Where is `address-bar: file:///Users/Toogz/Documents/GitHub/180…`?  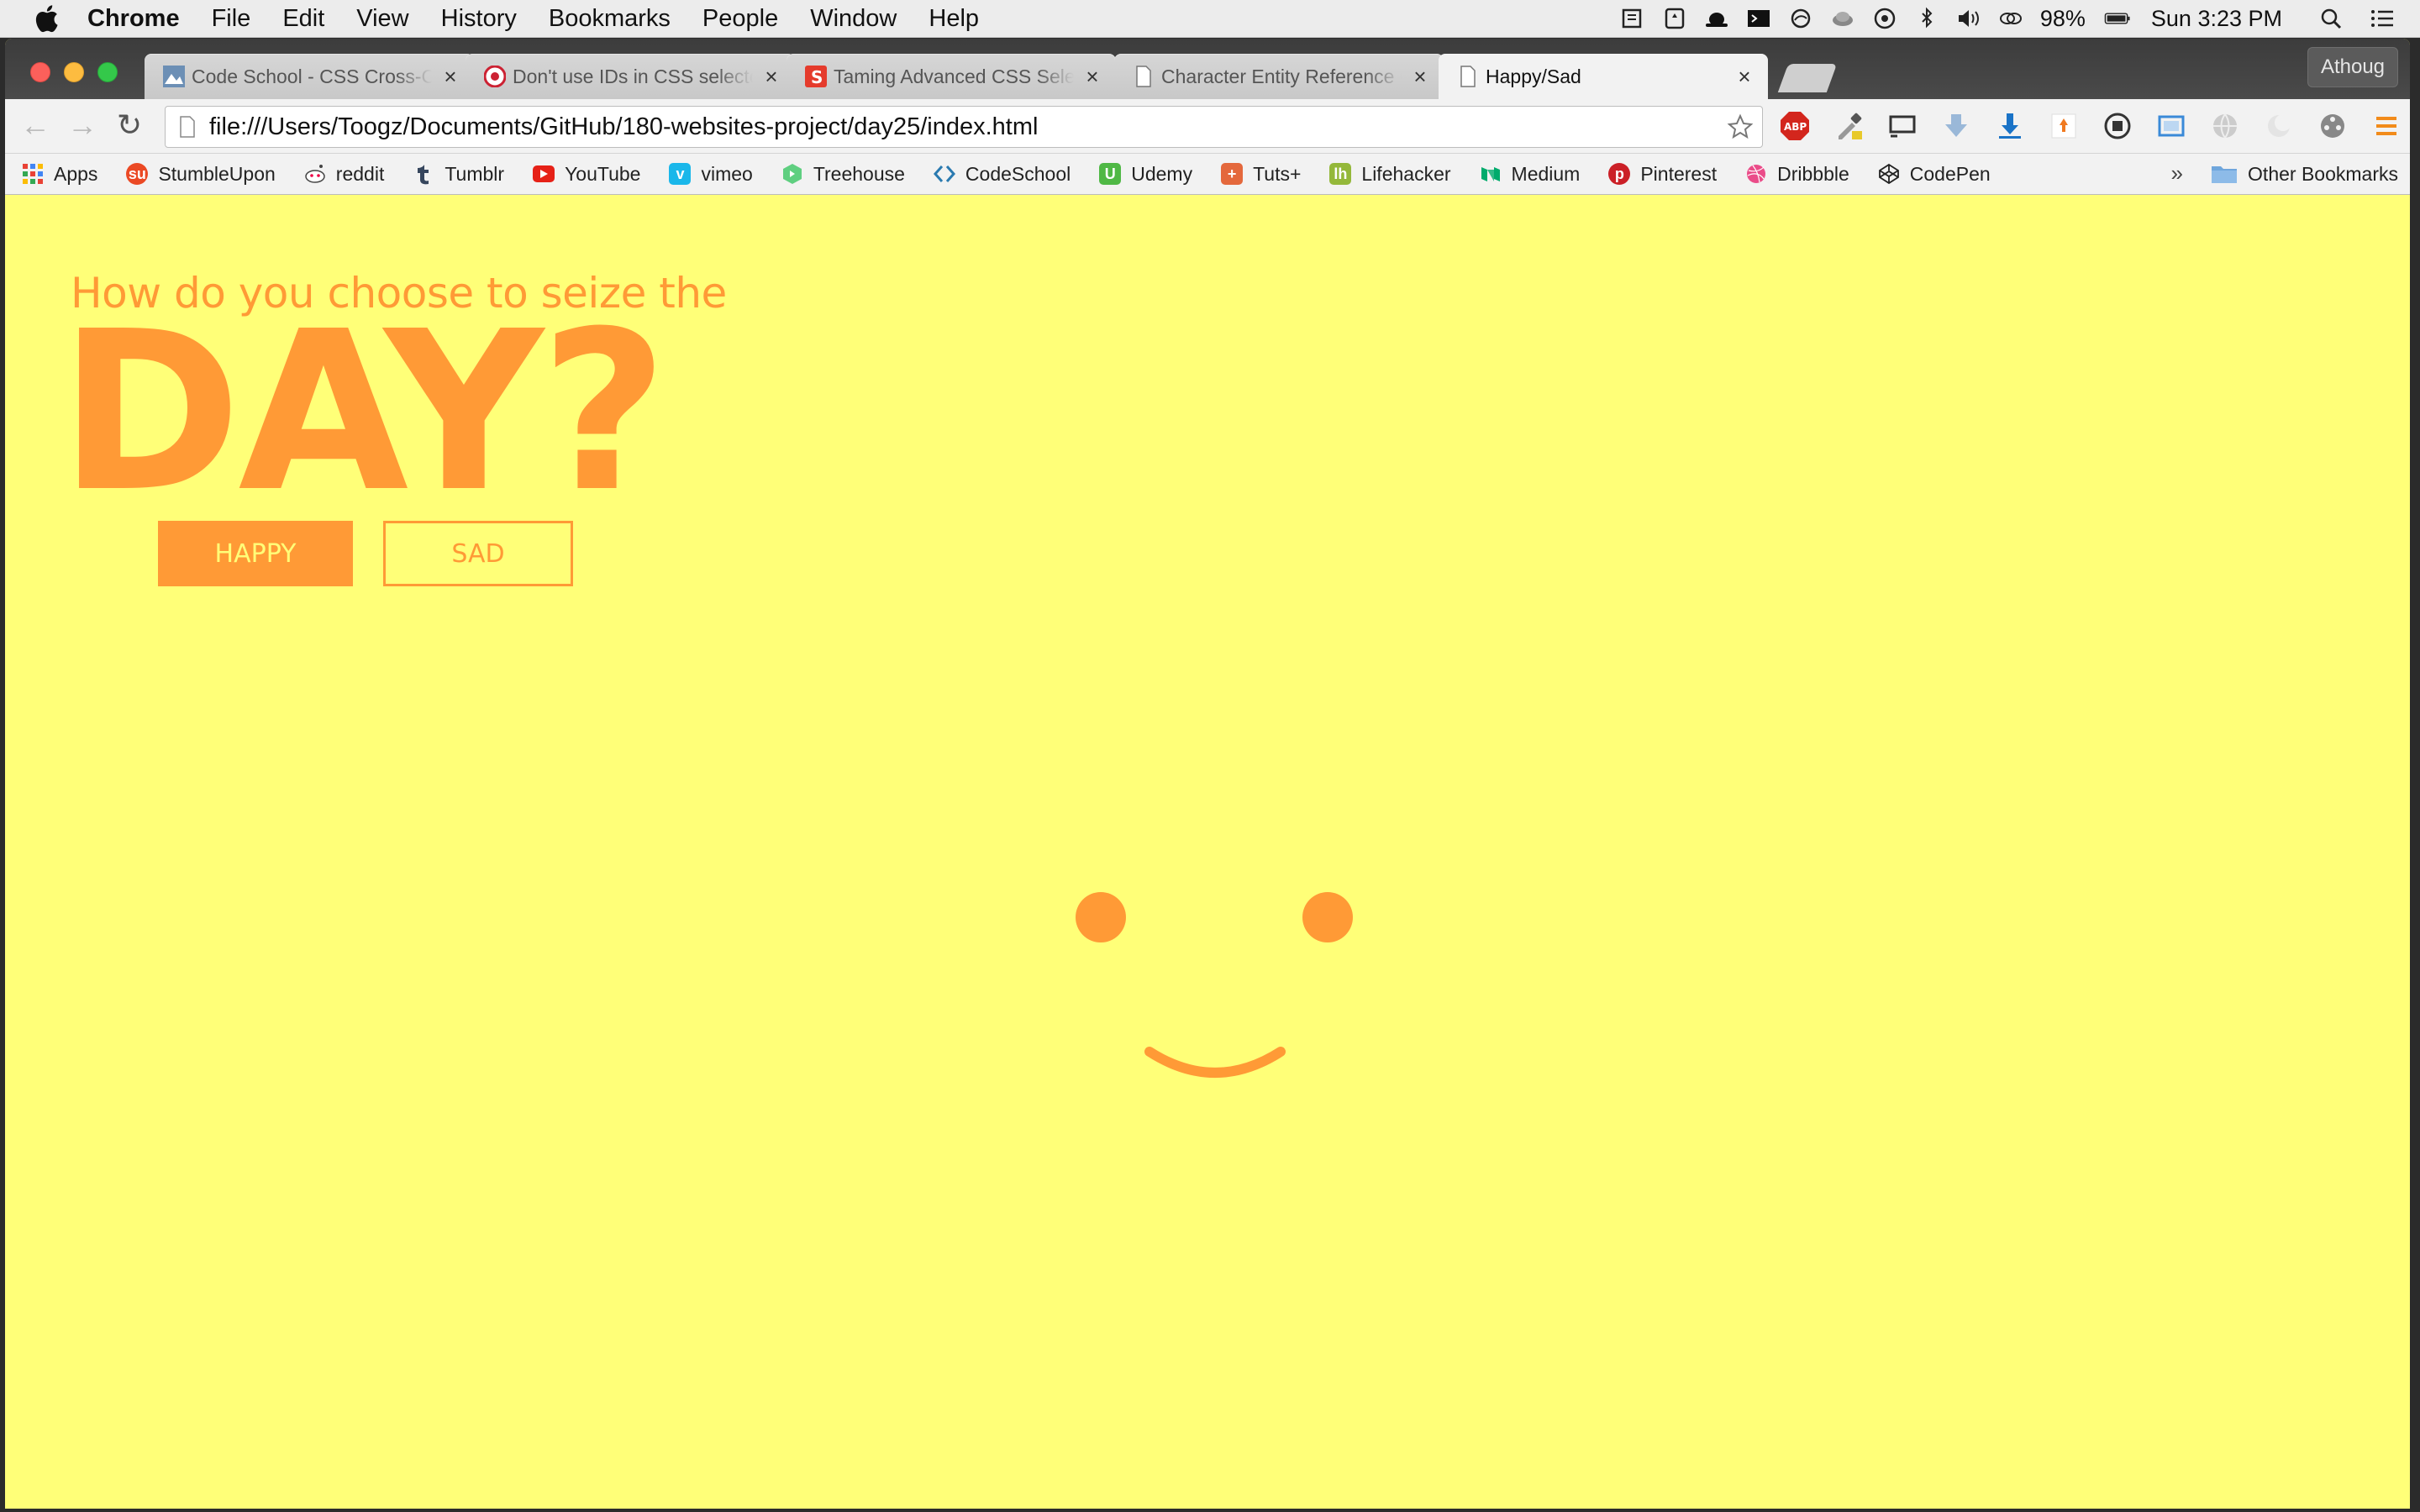
address-bar: file:///Users/Toogz/Documents/GitHub/180… is located at coordinates (964, 127).